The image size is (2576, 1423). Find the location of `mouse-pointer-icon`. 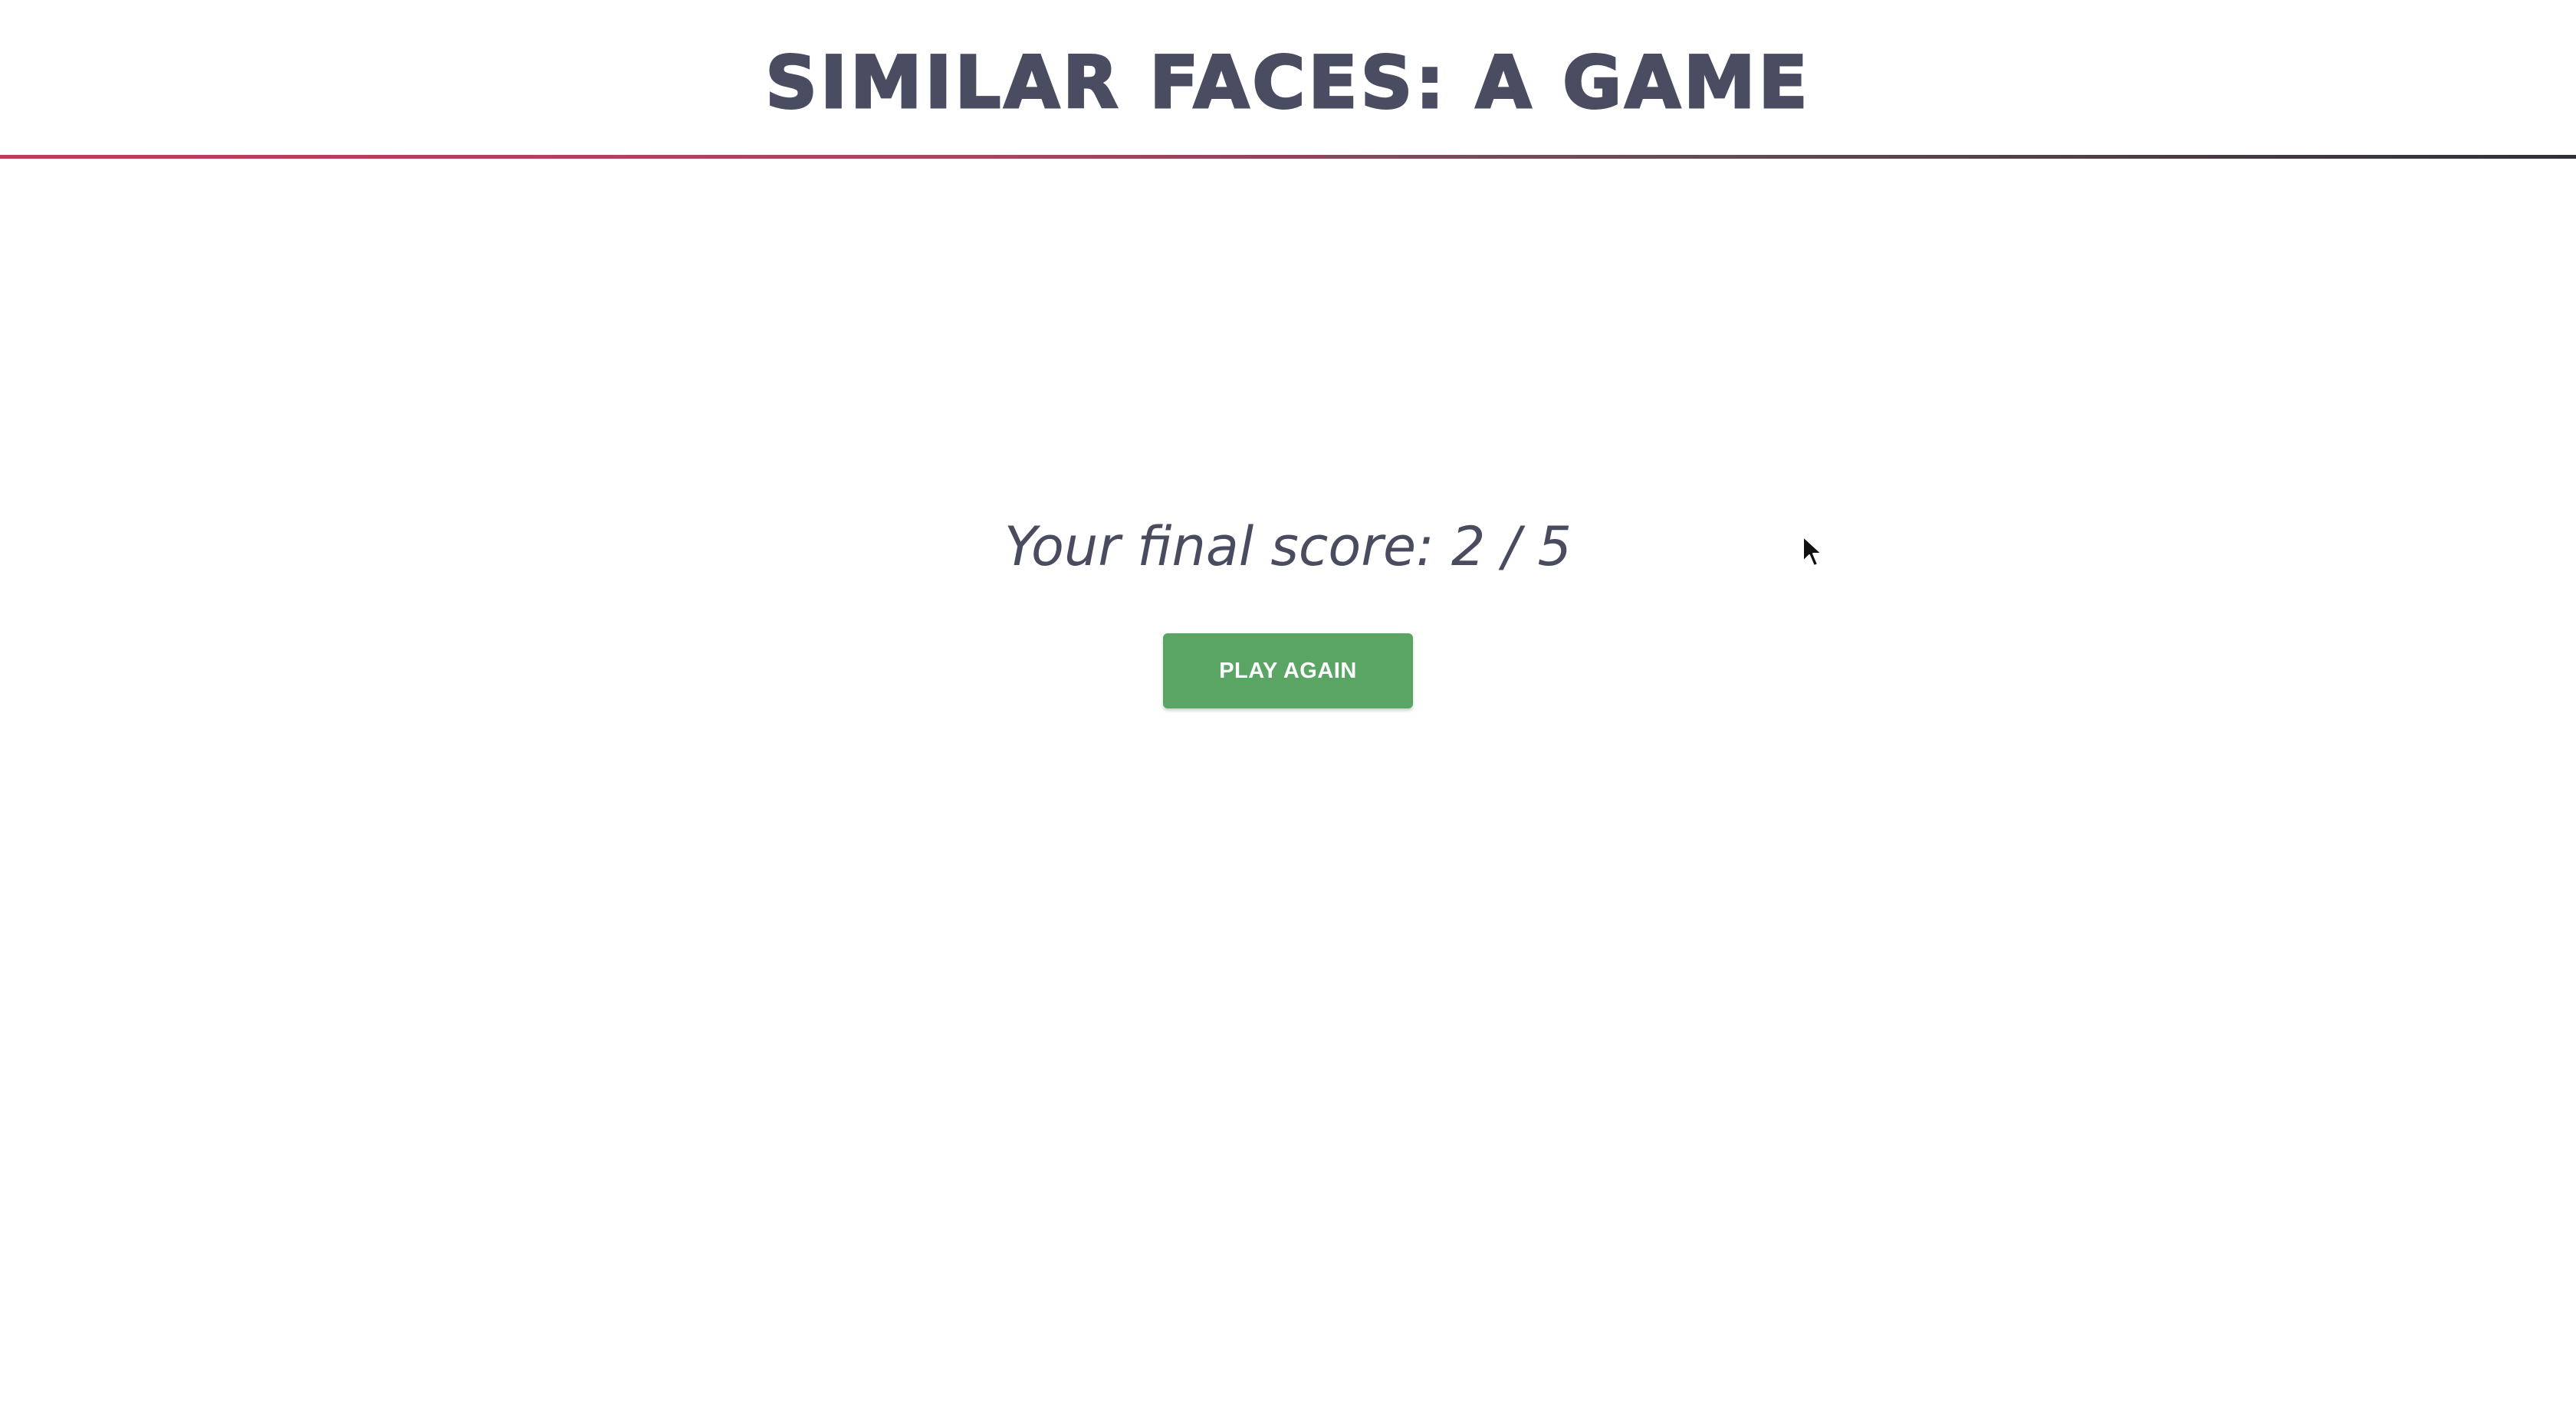

mouse-pointer-icon is located at coordinates (1812, 551).